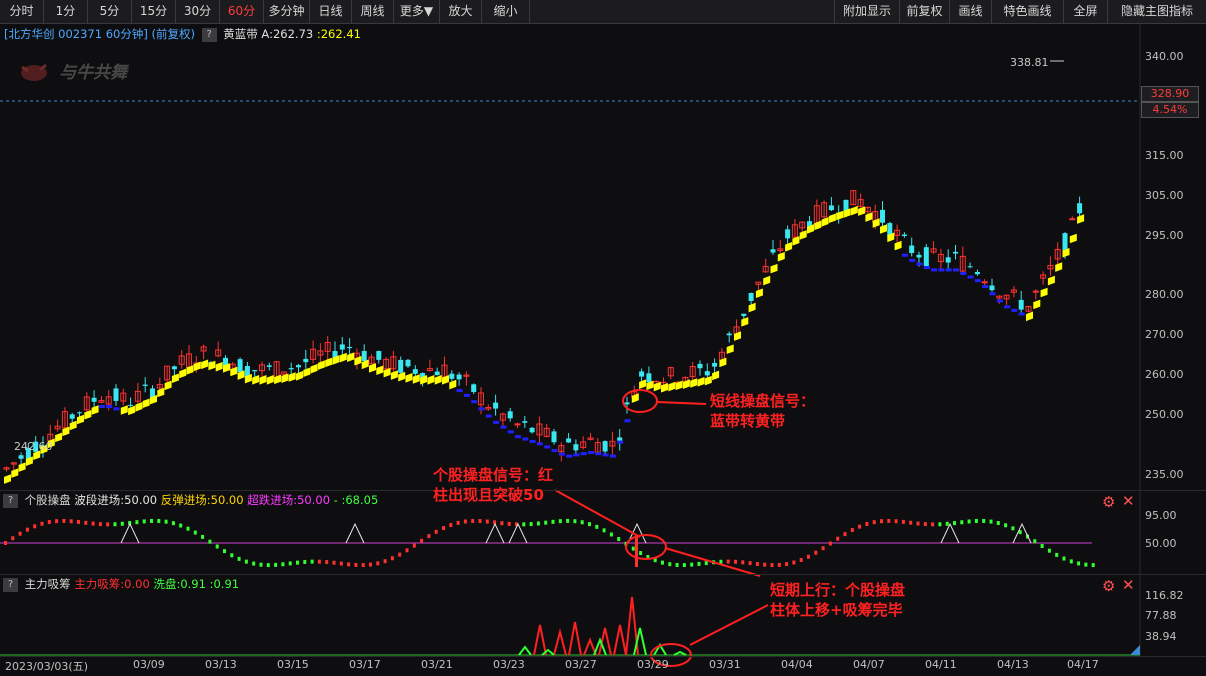 Image resolution: width=1206 pixels, height=676 pixels. I want to click on tb-weekly: 周线, so click(373, 11).